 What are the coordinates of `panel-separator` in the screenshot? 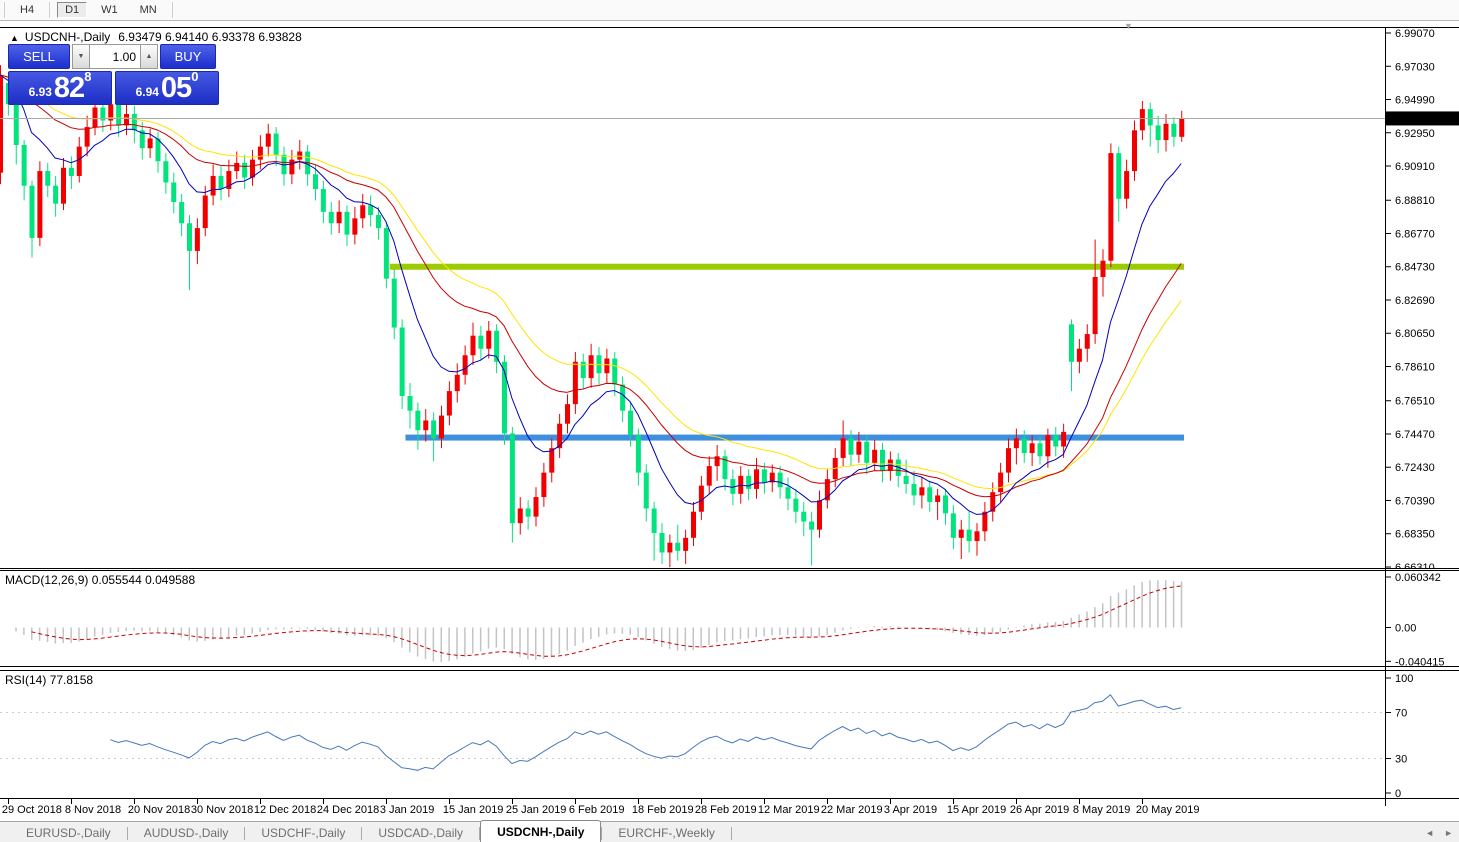 It's located at (729, 570).